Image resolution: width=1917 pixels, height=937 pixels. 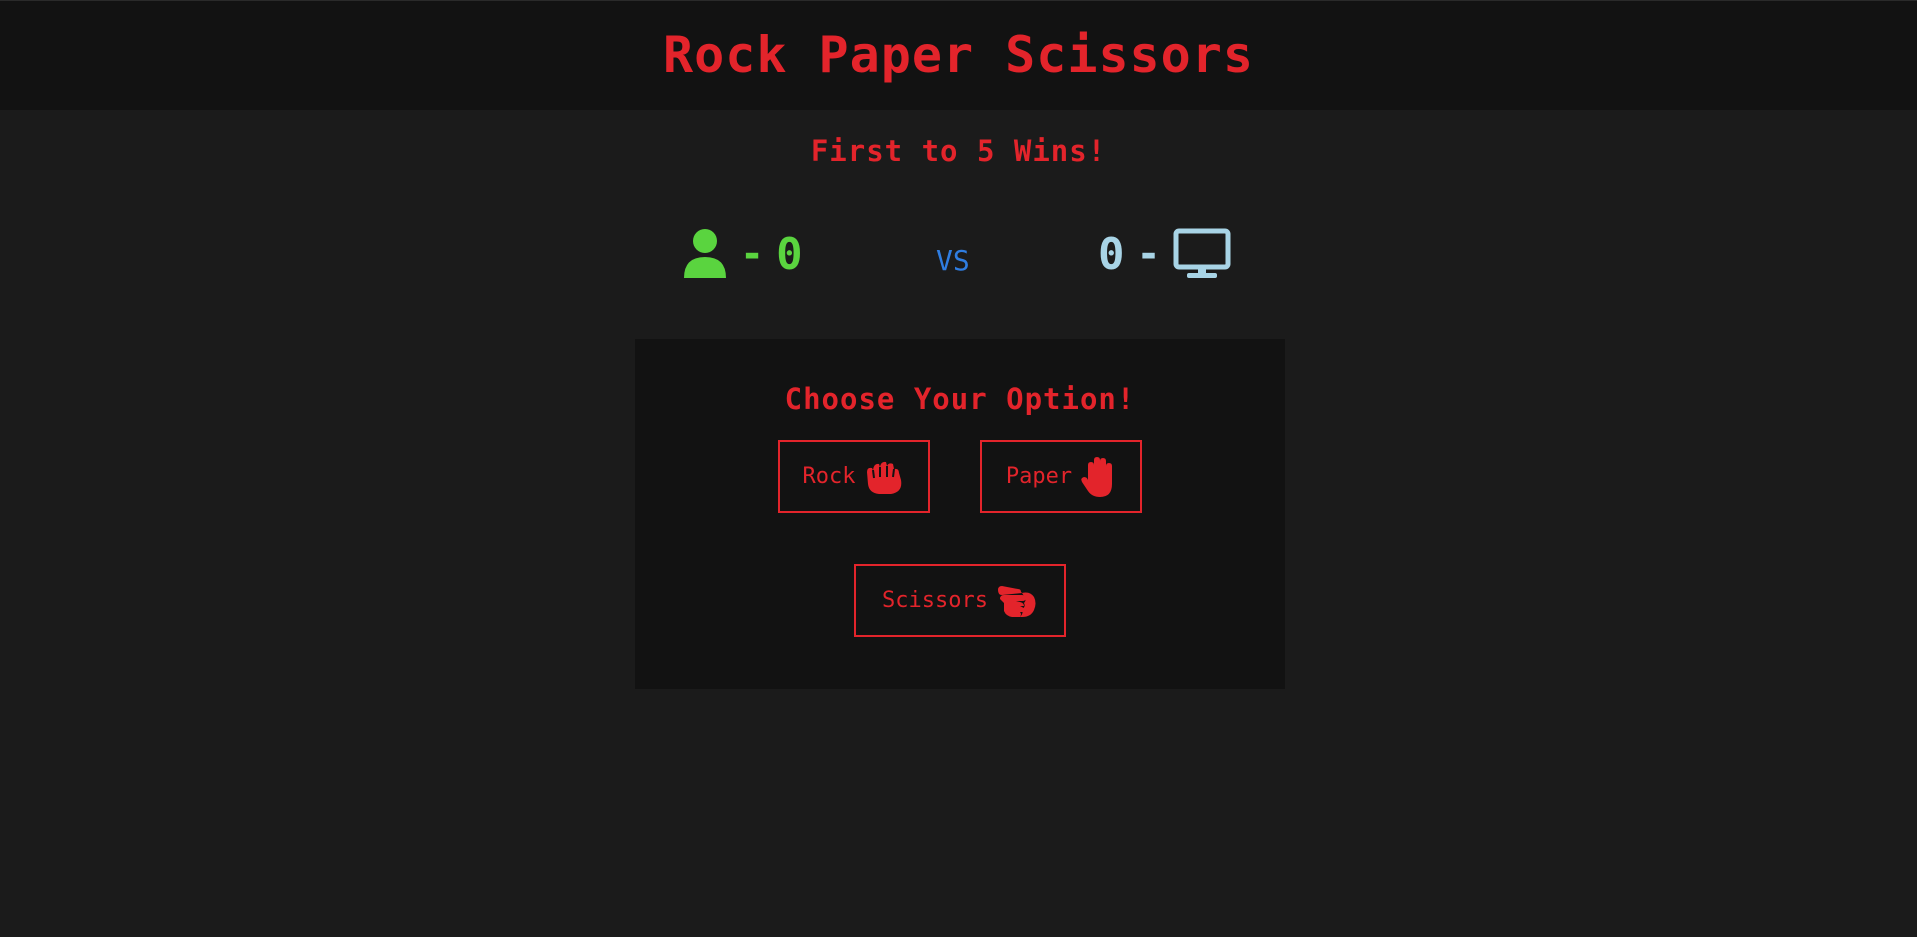 What do you see at coordinates (1017, 601) in the screenshot?
I see `hand-scissors-icon` at bounding box center [1017, 601].